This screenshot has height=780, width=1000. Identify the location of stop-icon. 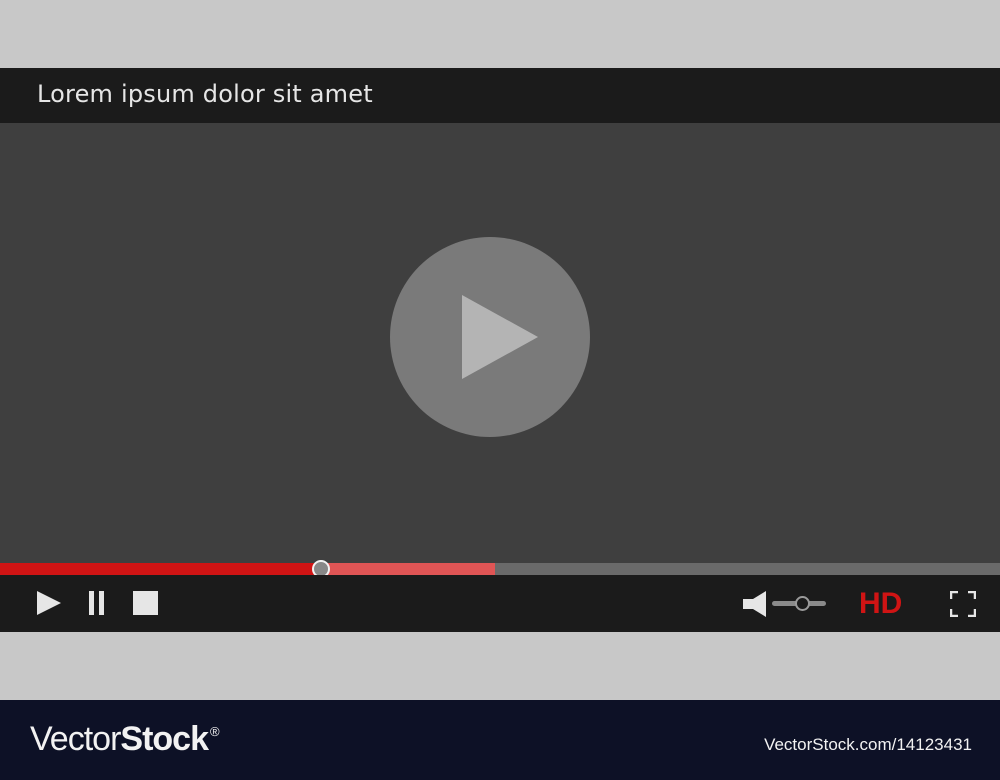
(145, 603).